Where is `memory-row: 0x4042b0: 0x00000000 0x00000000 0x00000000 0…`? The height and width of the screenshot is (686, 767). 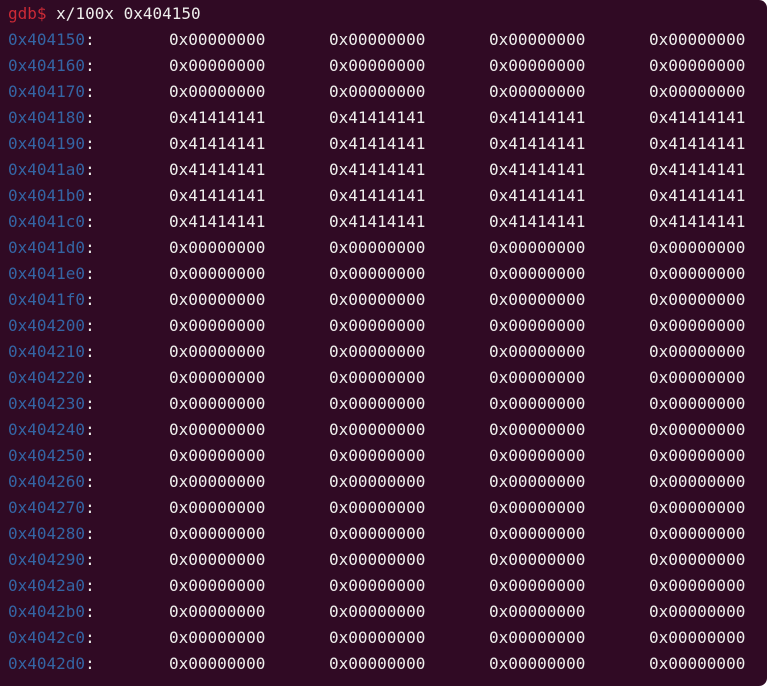 memory-row: 0x4042b0: 0x00000000 0x00000000 0x00000000 0… is located at coordinates (387, 612).